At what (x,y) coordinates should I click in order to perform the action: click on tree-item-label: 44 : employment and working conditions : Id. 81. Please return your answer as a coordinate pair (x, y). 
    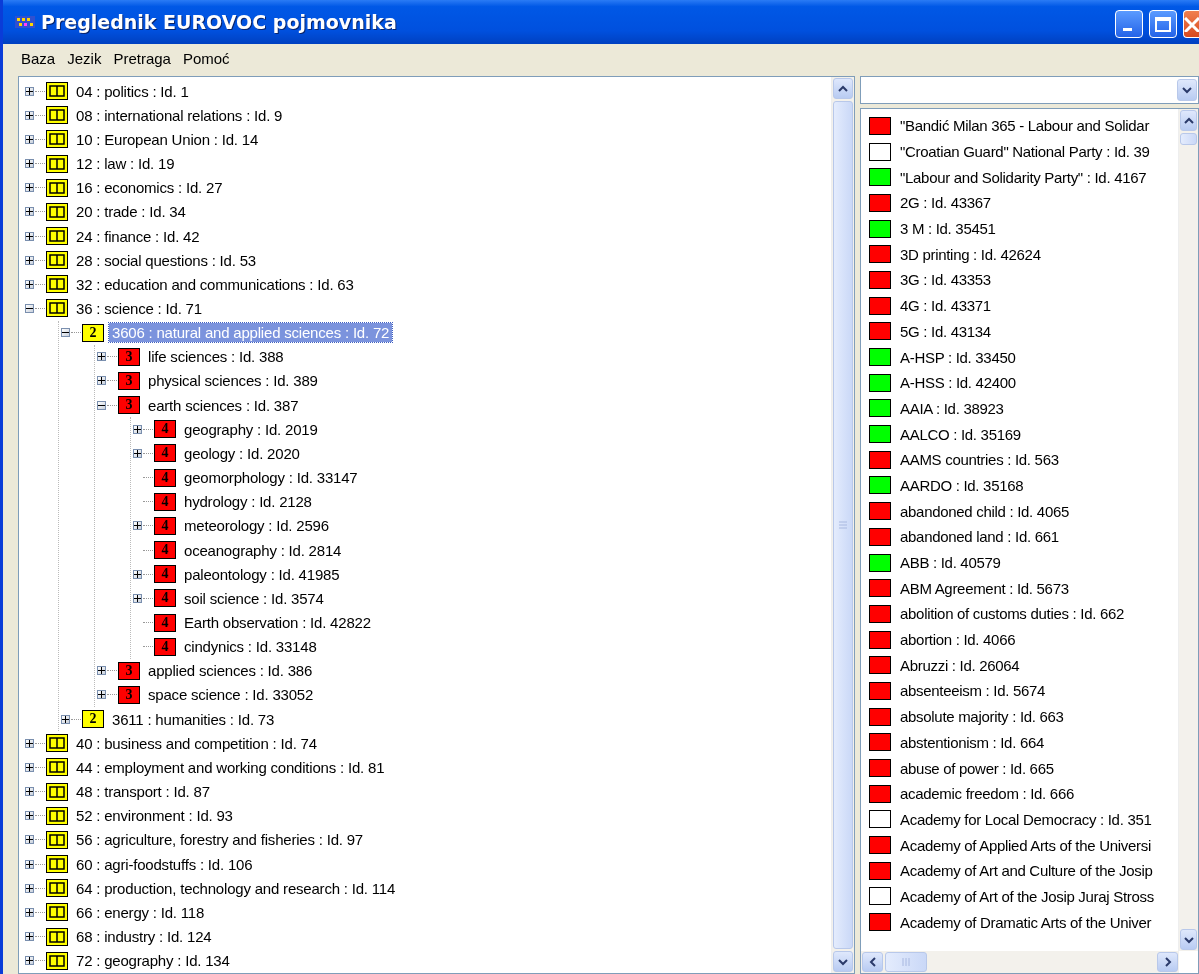
    Looking at the image, I should click on (230, 767).